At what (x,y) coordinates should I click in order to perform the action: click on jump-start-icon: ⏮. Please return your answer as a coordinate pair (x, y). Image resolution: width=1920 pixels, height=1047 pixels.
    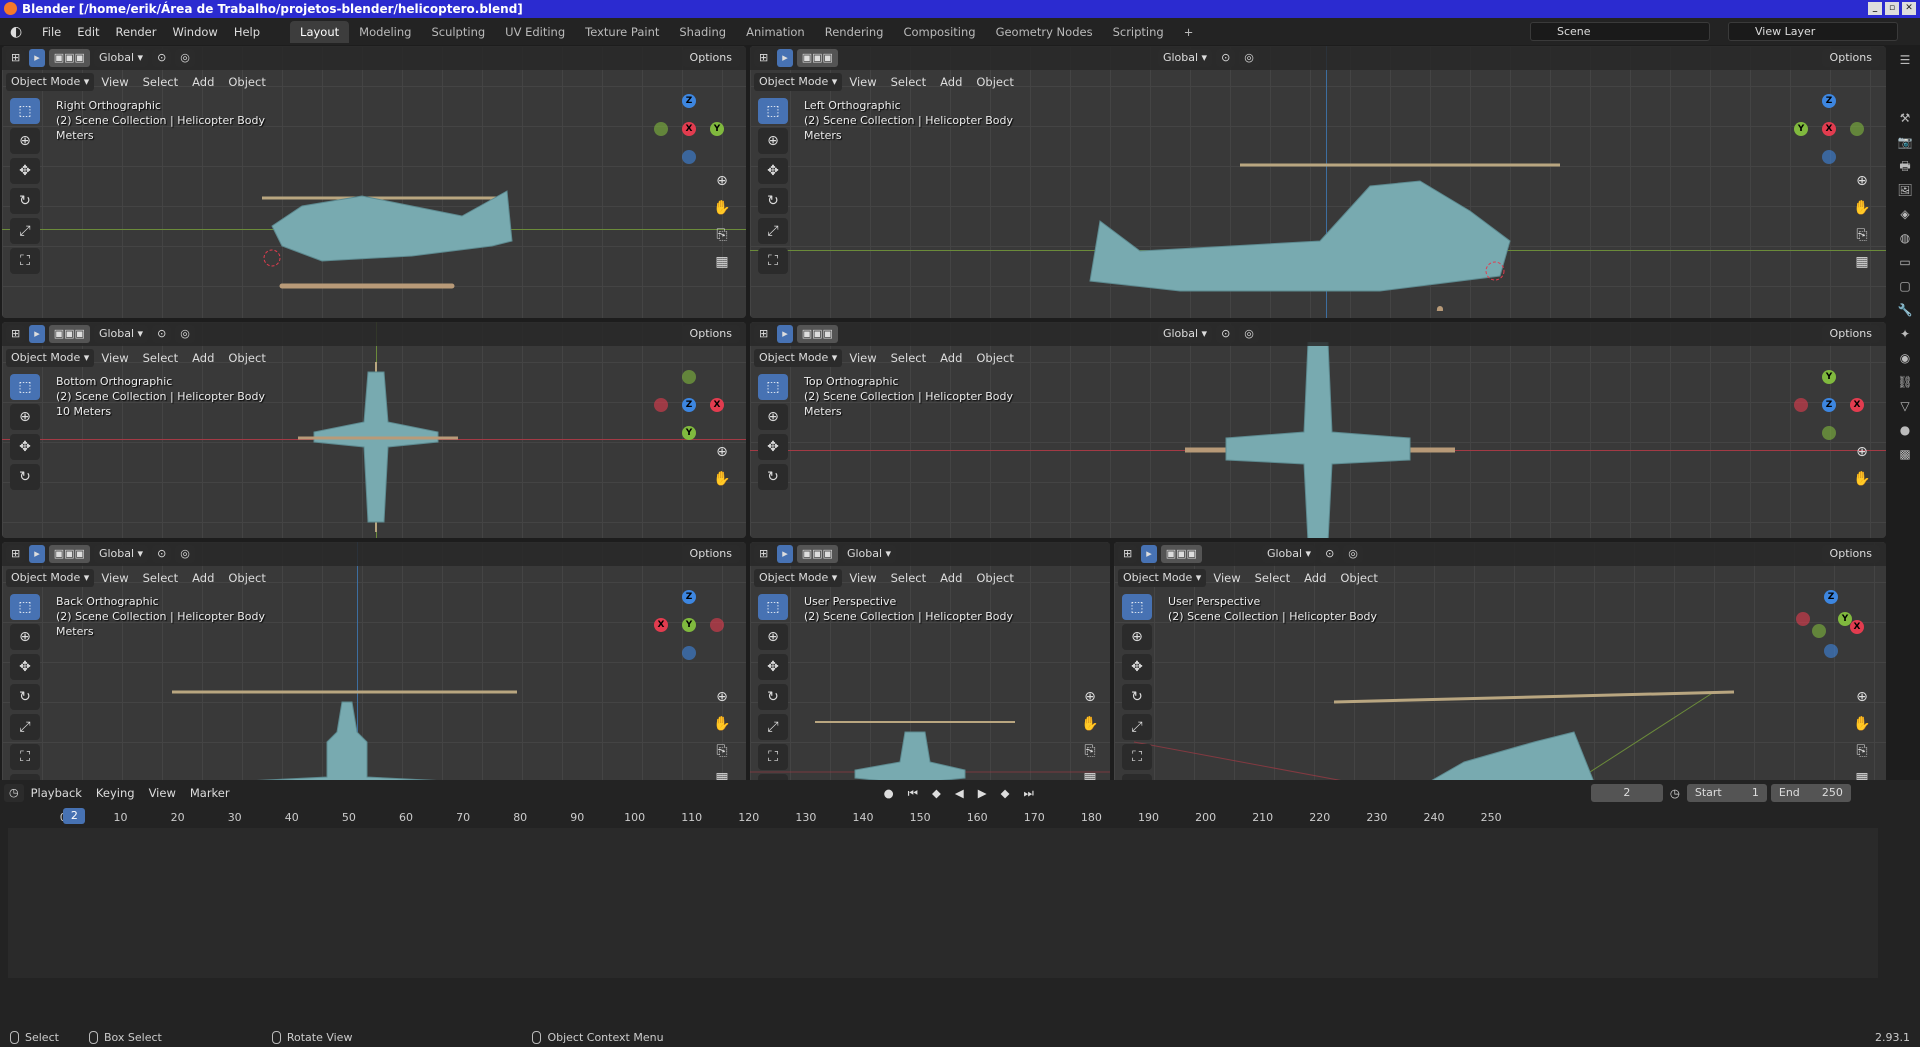
    Looking at the image, I should click on (913, 793).